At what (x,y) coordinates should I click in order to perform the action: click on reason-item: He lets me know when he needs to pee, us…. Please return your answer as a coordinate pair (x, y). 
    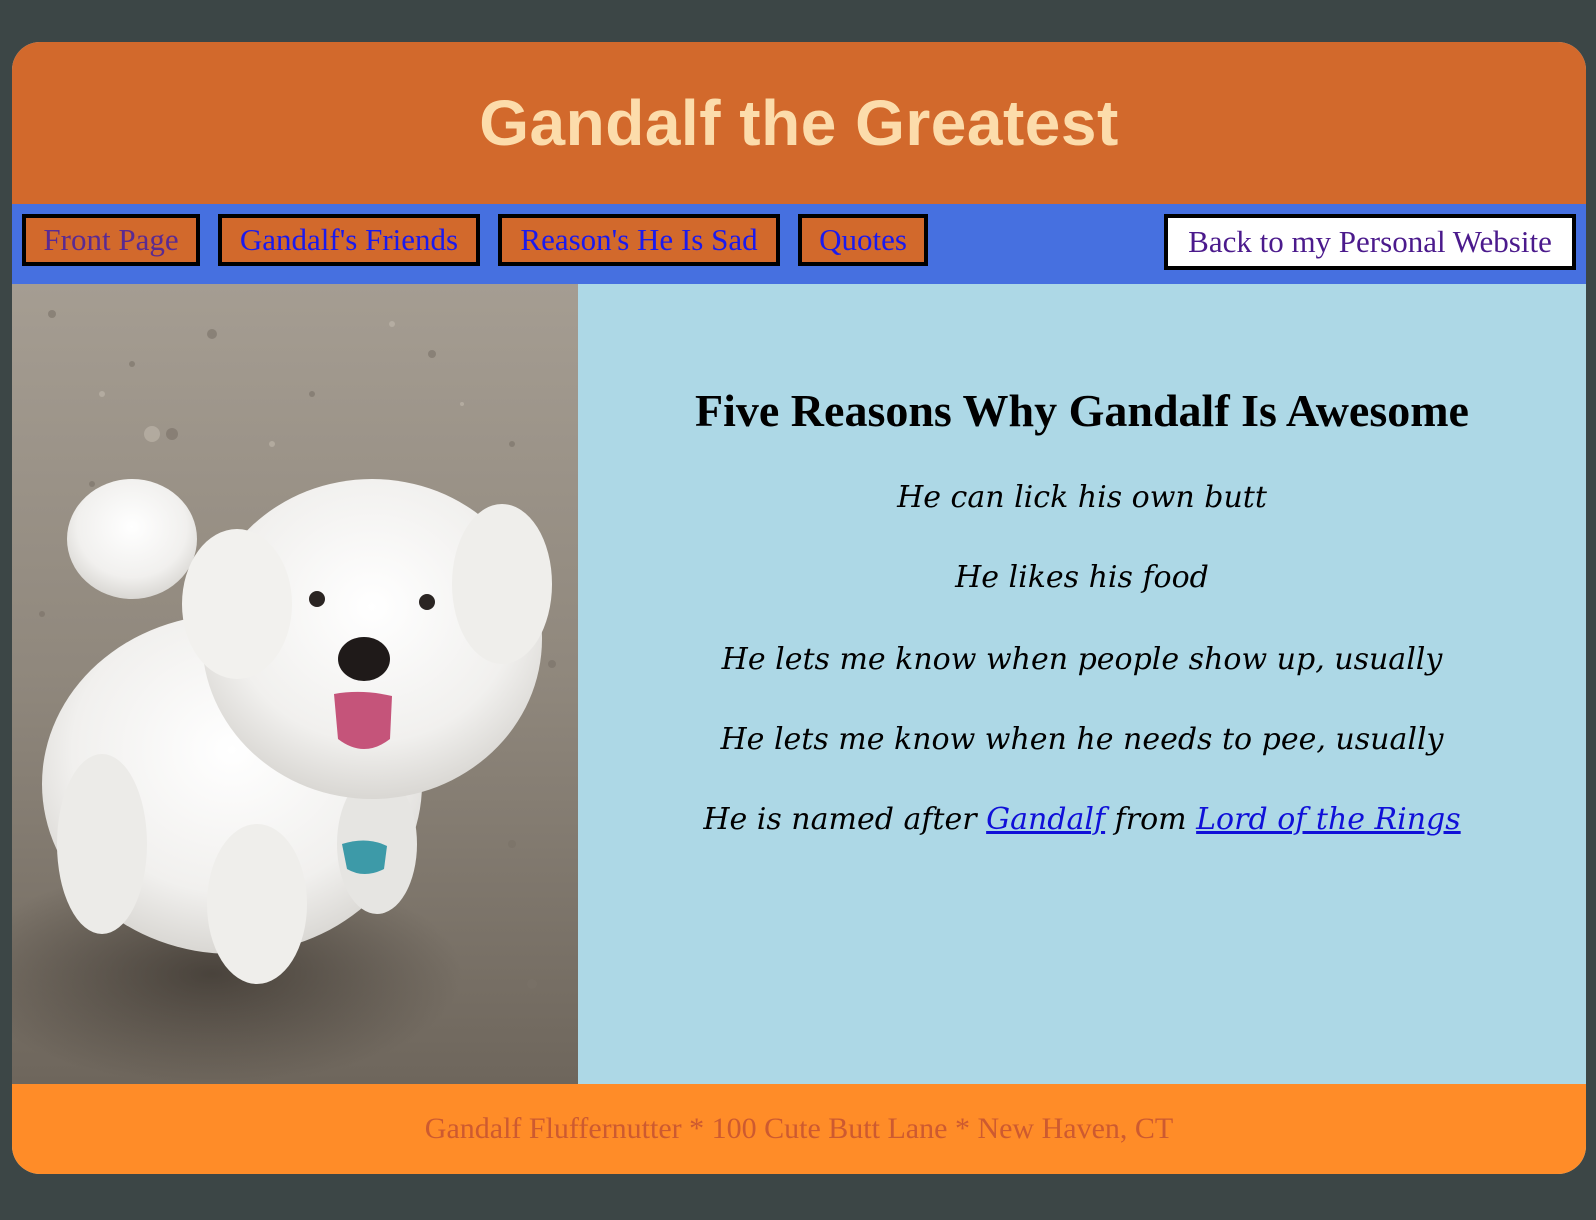
    Looking at the image, I should click on (1082, 739).